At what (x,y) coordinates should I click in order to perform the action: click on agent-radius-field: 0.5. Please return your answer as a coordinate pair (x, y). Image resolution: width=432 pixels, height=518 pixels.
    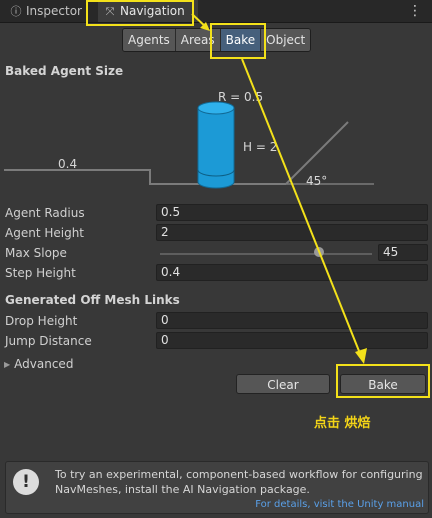
    Looking at the image, I should click on (292, 212).